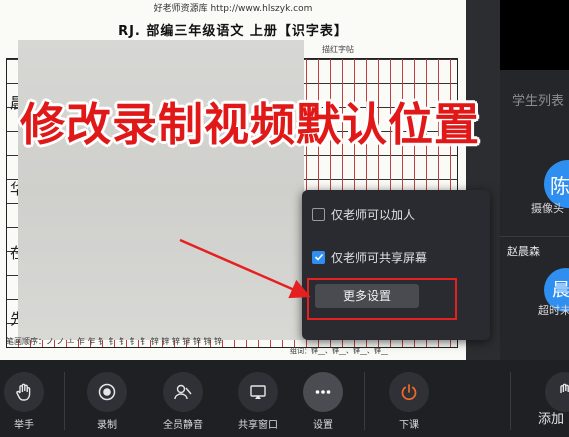 The width and height of the screenshot is (569, 437). I want to click on more-icon, so click(323, 392).